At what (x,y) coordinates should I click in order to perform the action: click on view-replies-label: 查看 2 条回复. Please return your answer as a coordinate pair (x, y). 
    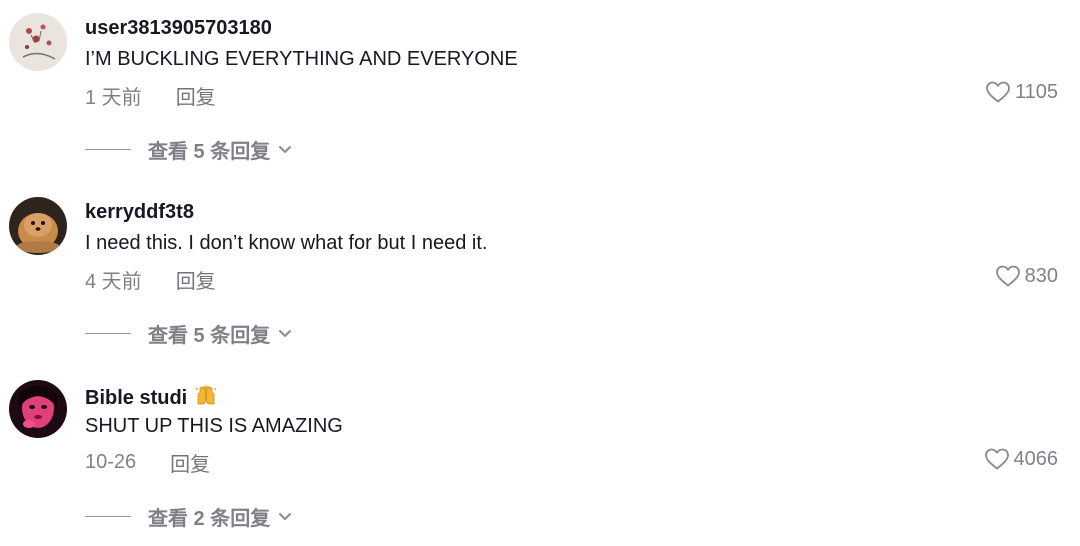
    Looking at the image, I should click on (209, 519).